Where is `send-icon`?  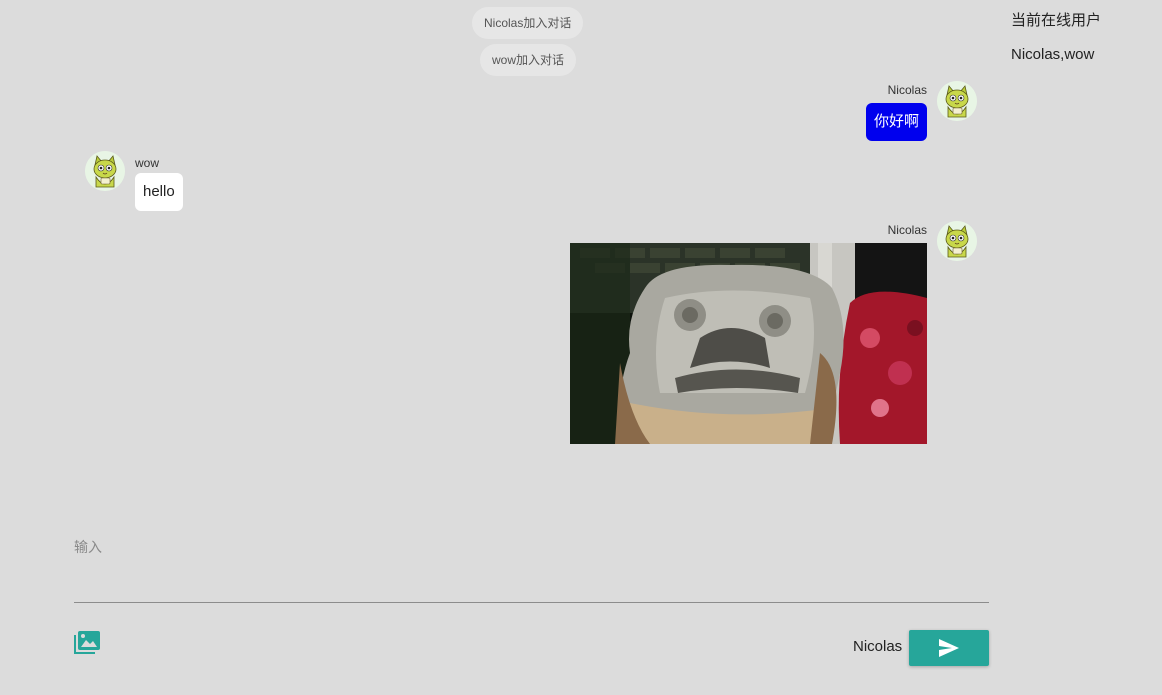 send-icon is located at coordinates (949, 648).